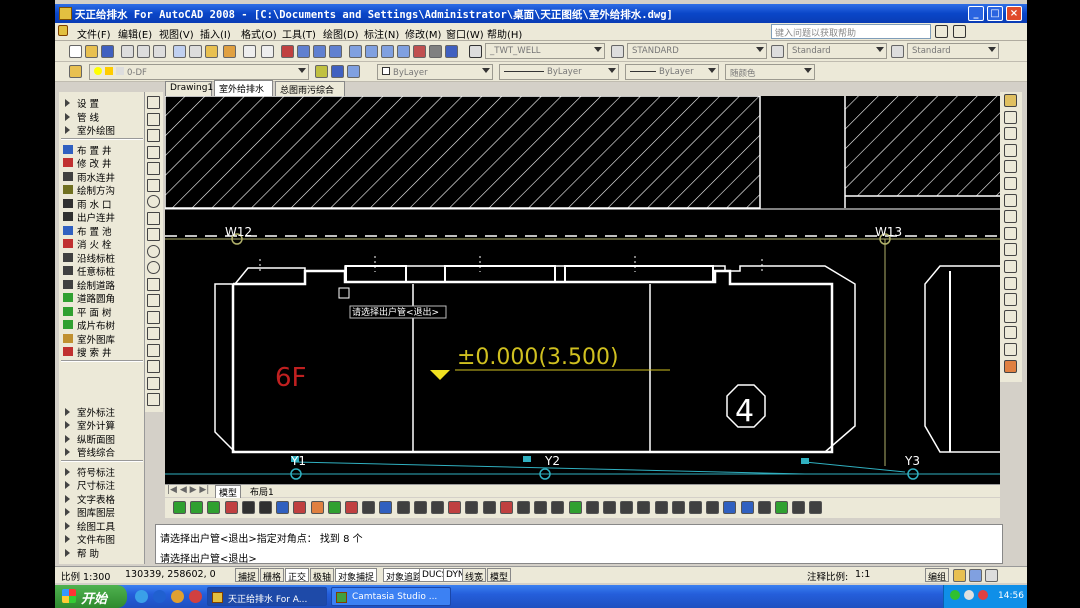 Image resolution: width=1080 pixels, height=608 pixels. Describe the element at coordinates (371, 51) in the screenshot. I see `design-center-icon` at that location.